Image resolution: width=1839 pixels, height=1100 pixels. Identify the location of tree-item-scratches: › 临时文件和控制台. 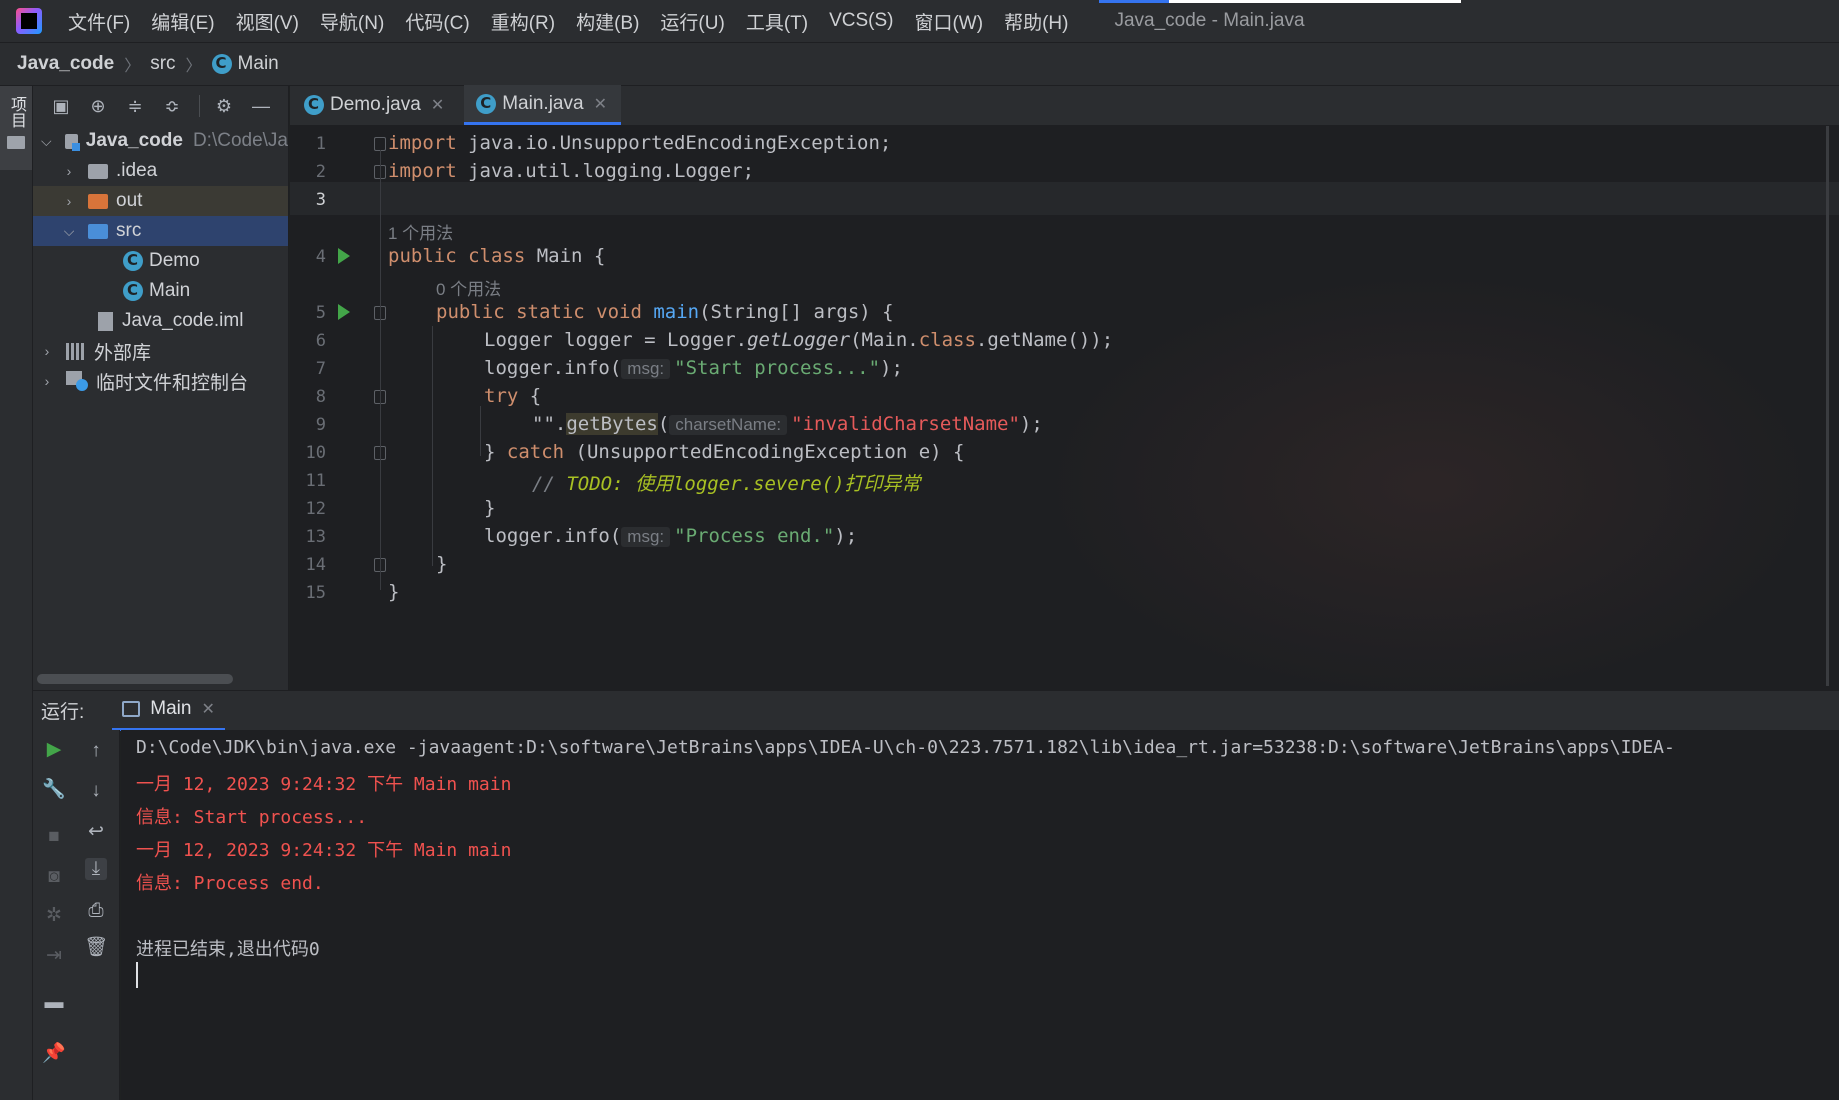
(160, 381).